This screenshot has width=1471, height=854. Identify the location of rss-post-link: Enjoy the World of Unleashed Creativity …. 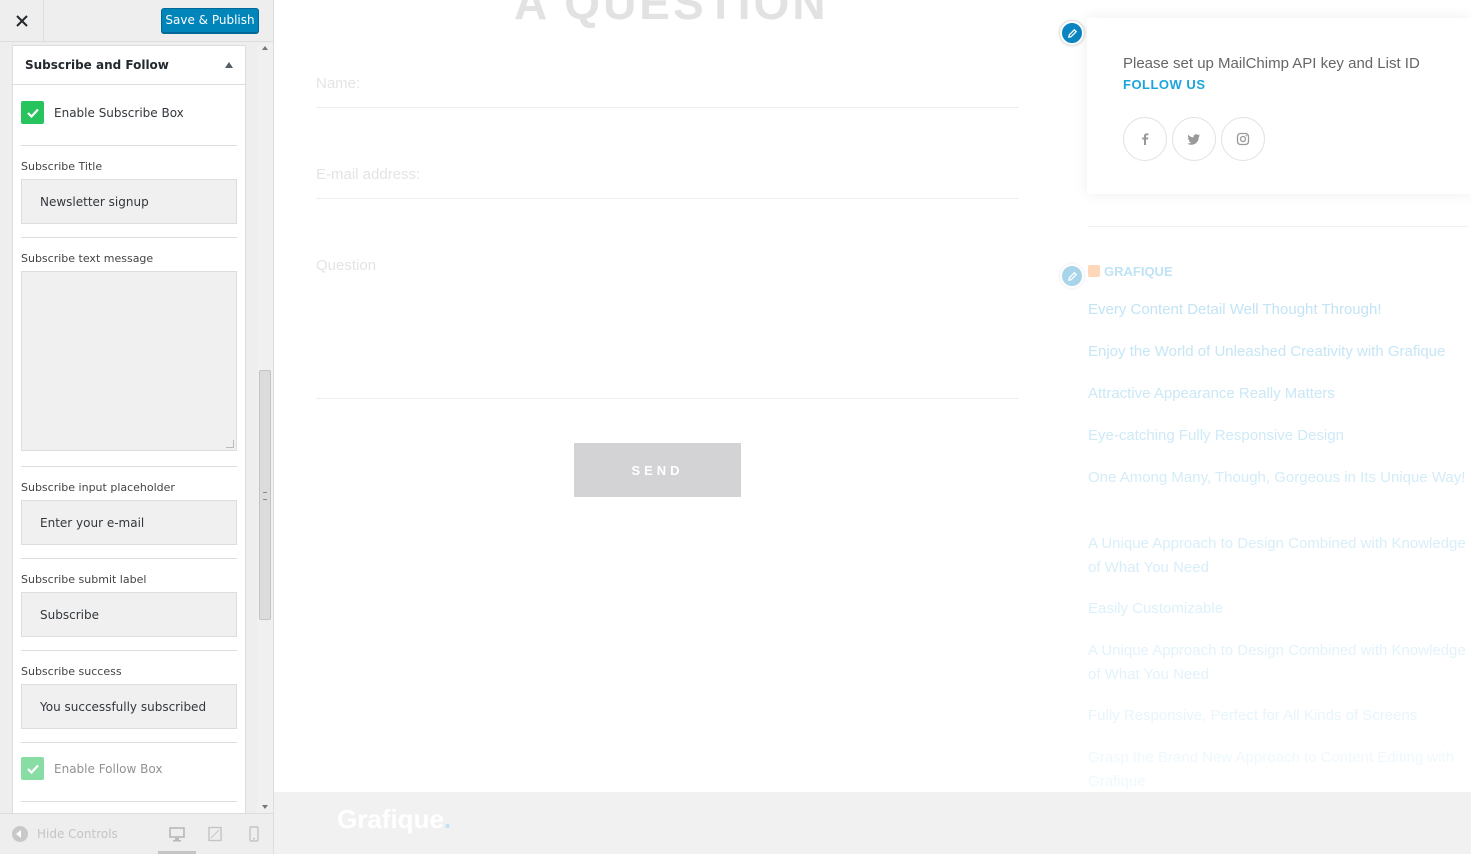
(1278, 352).